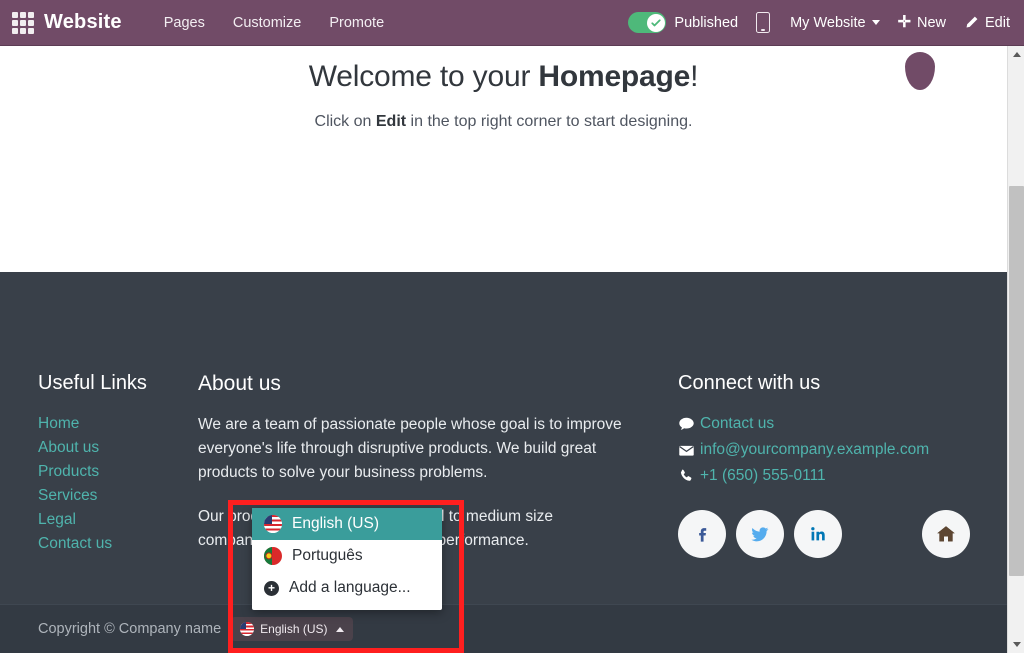  I want to click on social-buttons, so click(842, 534).